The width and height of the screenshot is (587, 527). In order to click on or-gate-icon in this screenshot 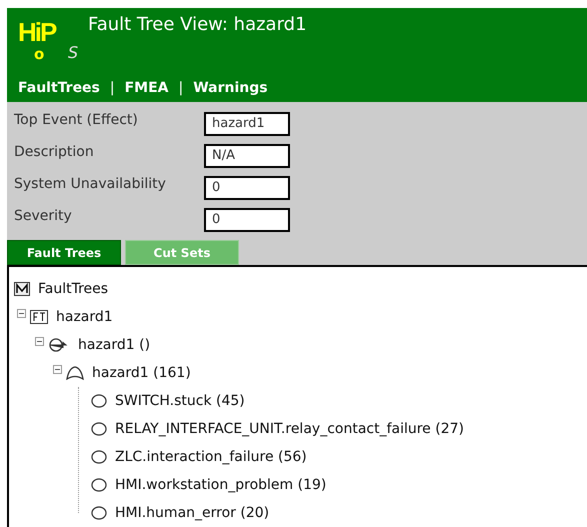, I will do `click(75, 373)`.